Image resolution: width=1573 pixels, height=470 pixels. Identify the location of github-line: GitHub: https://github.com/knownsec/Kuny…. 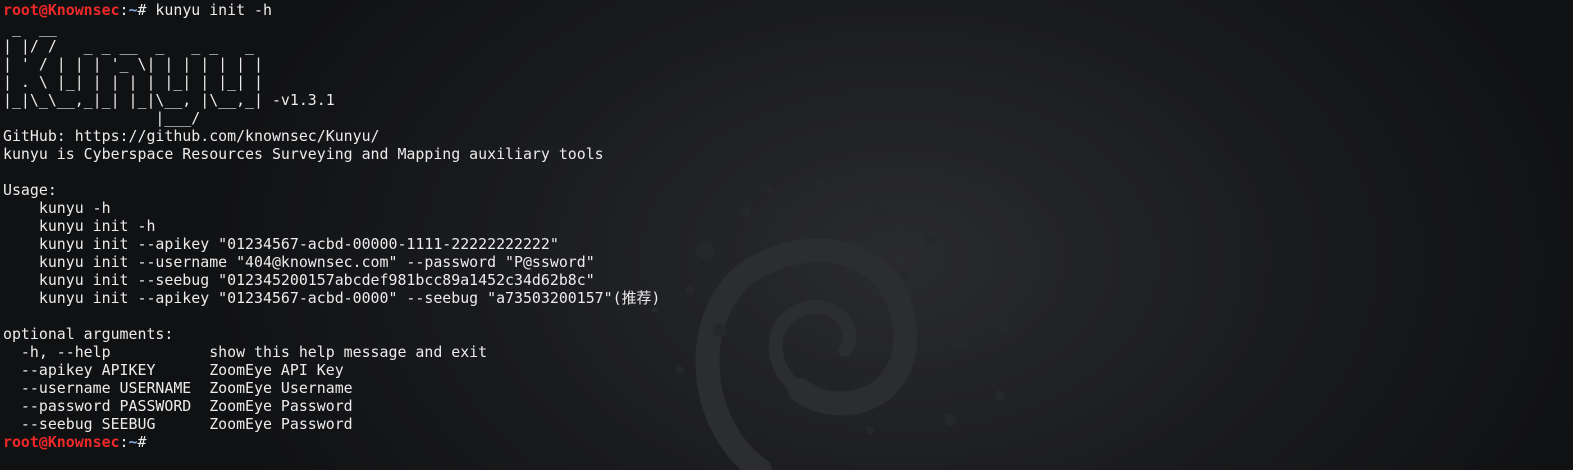
(191, 136).